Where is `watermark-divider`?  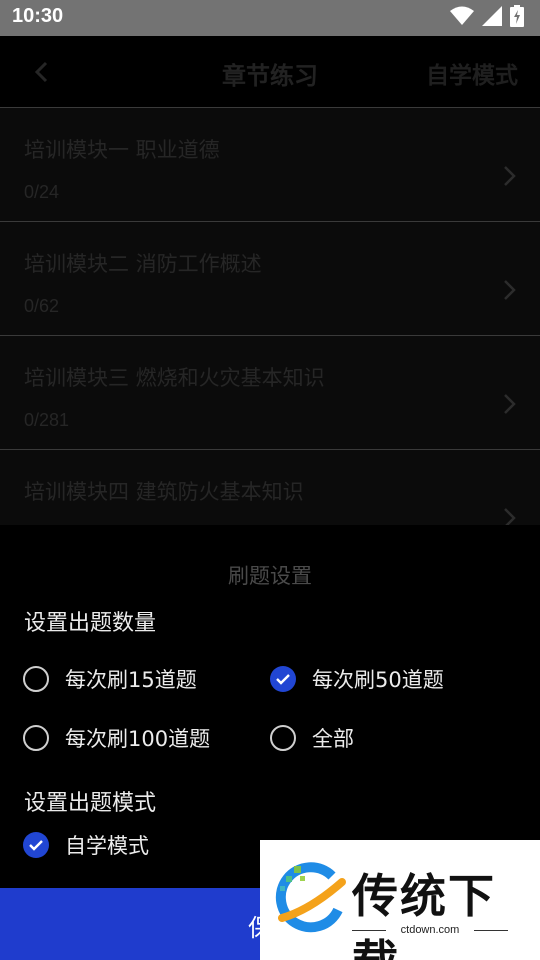 watermark-divider is located at coordinates (491, 930).